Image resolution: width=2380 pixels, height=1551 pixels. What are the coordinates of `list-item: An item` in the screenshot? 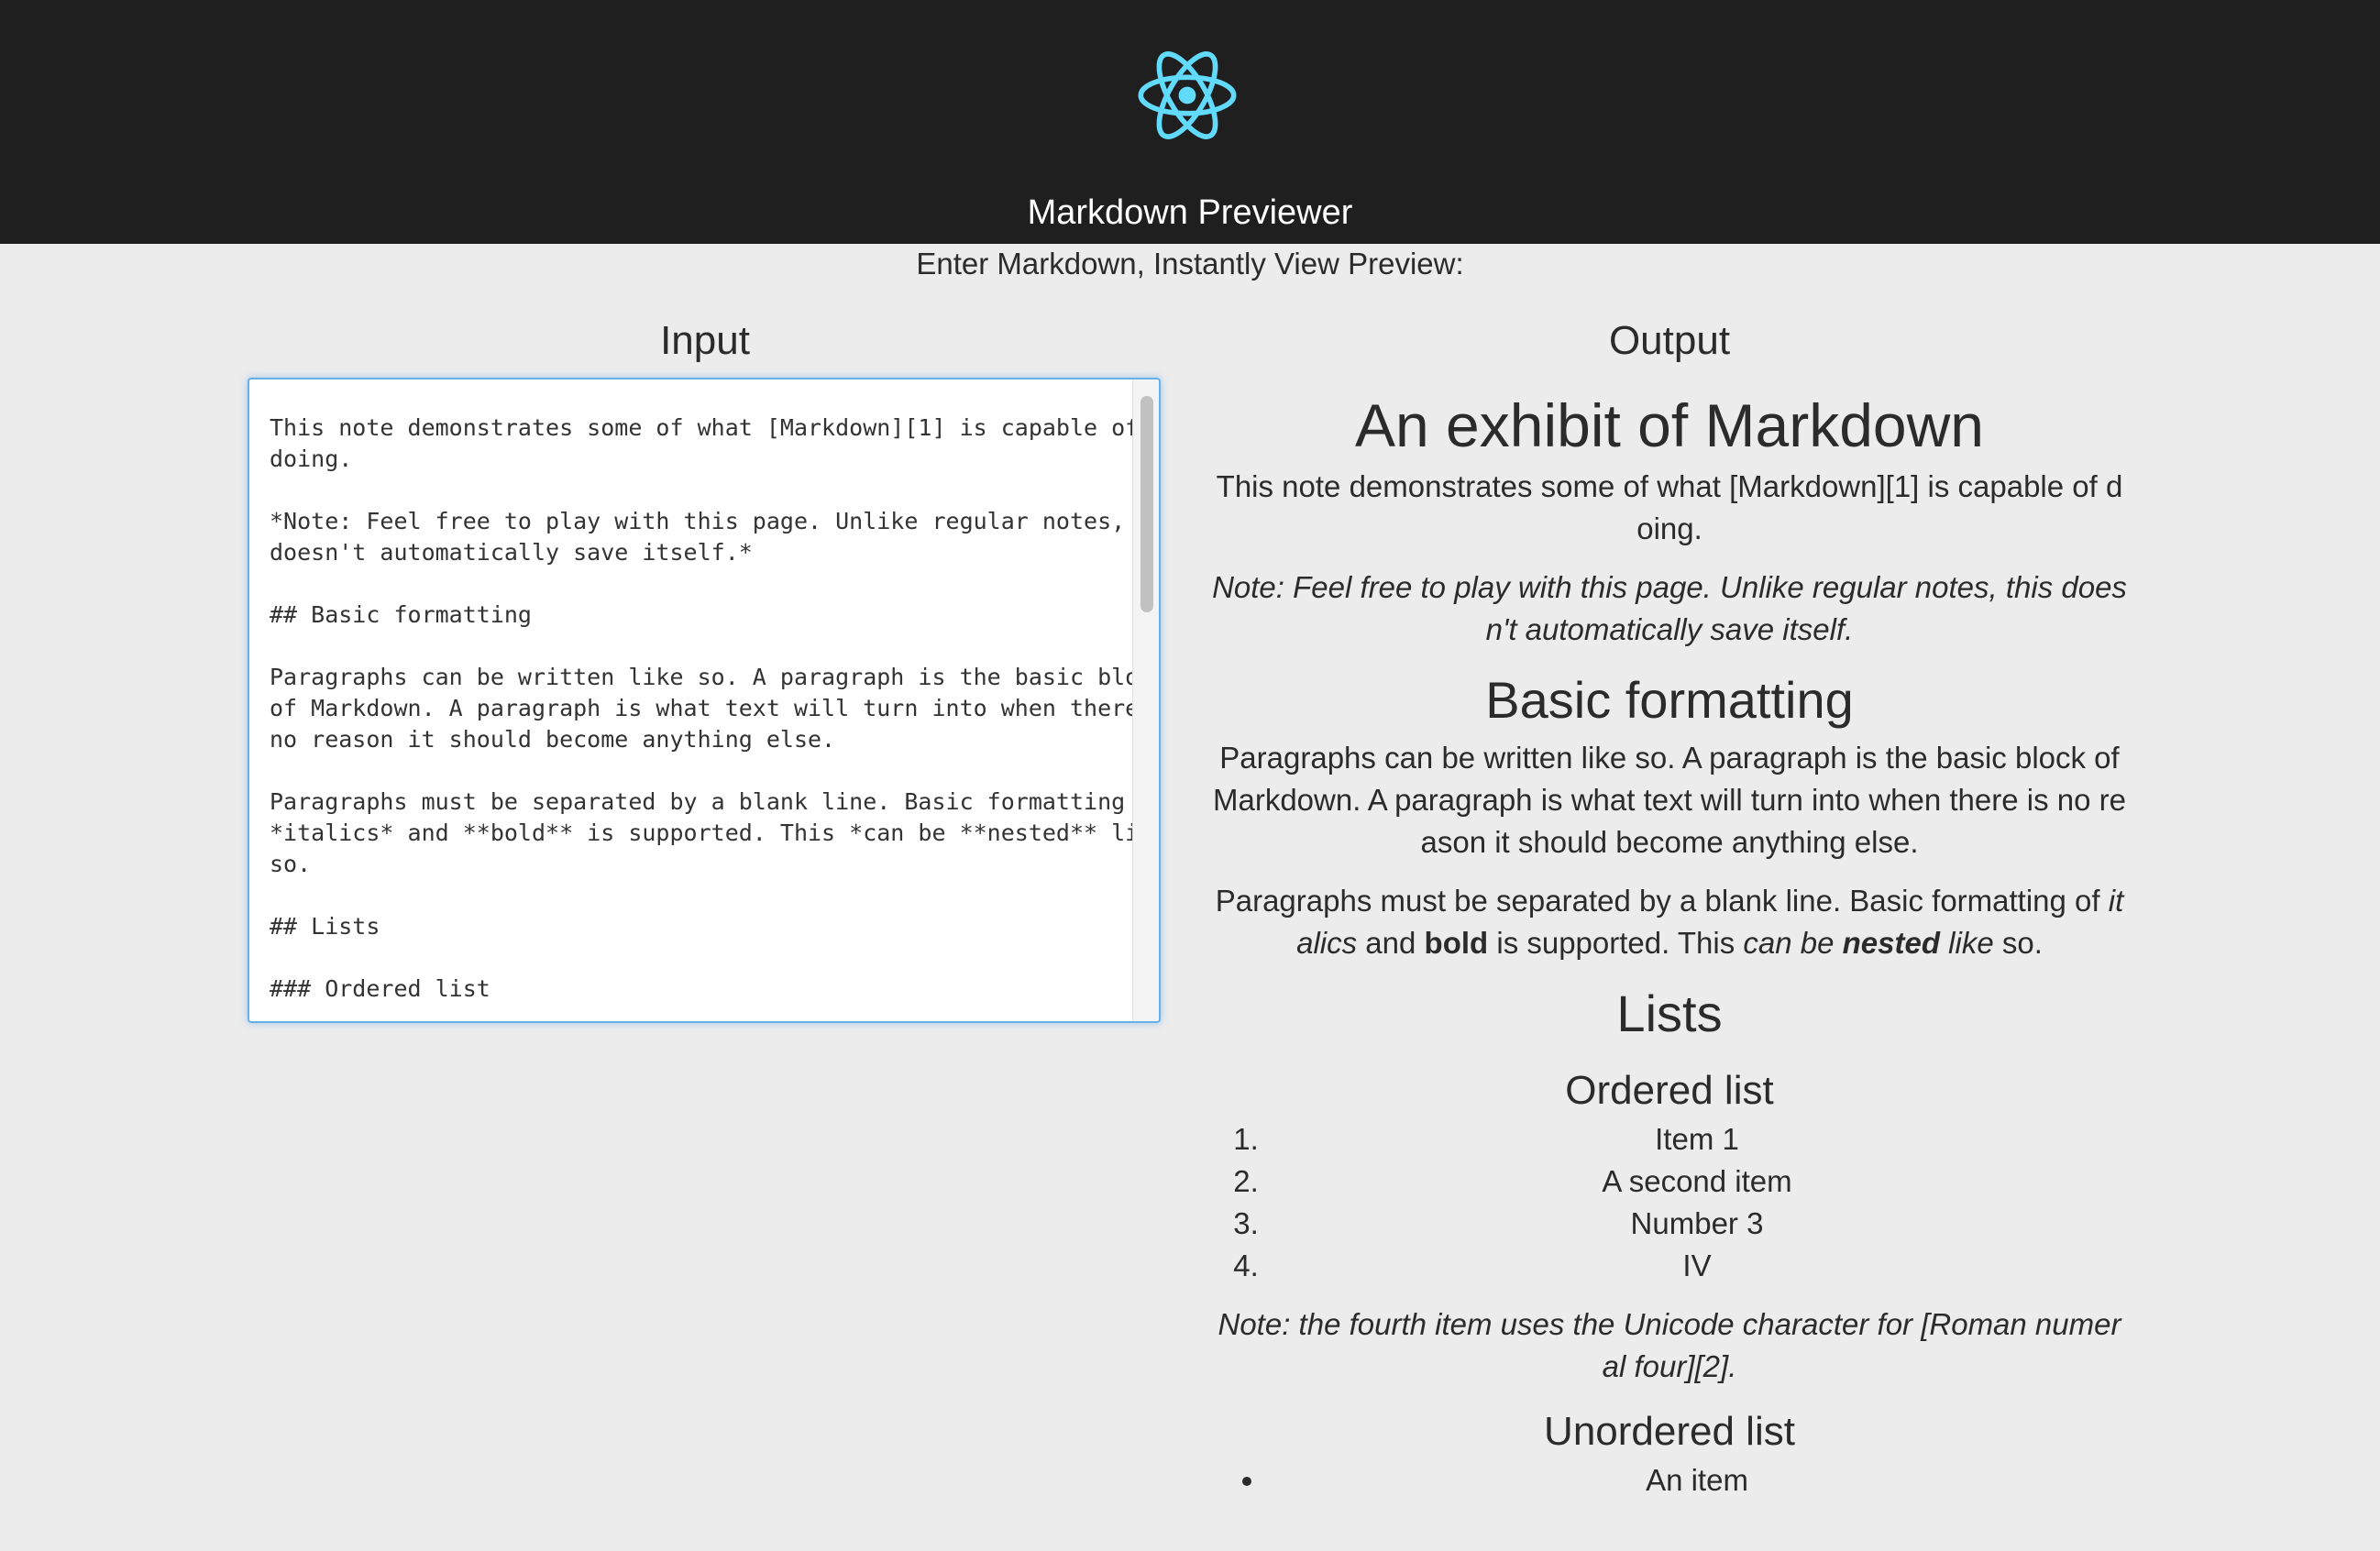 It's located at (1697, 1480).